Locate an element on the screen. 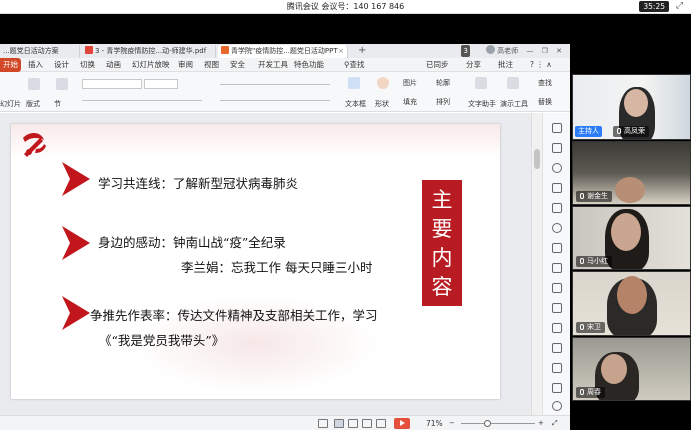 The width and height of the screenshot is (691, 430). menu-insert: 插入 is located at coordinates (35, 65).